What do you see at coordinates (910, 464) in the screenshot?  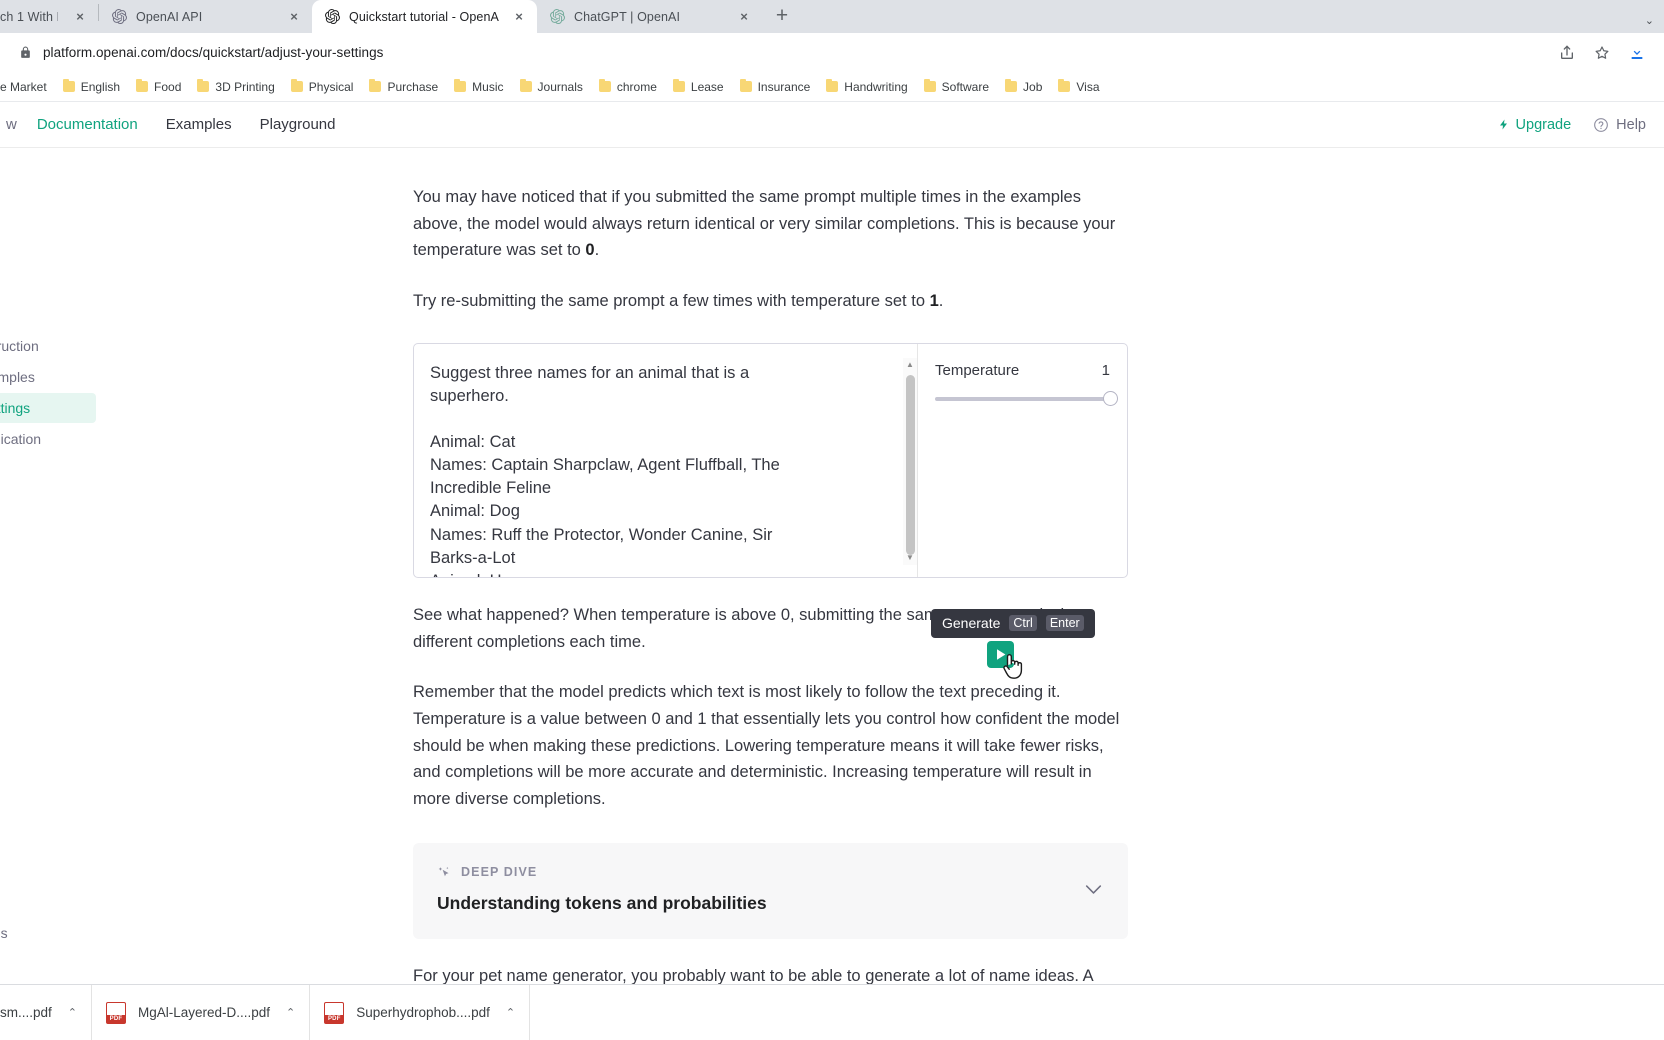 I see `playground-scrollbar-thumb` at bounding box center [910, 464].